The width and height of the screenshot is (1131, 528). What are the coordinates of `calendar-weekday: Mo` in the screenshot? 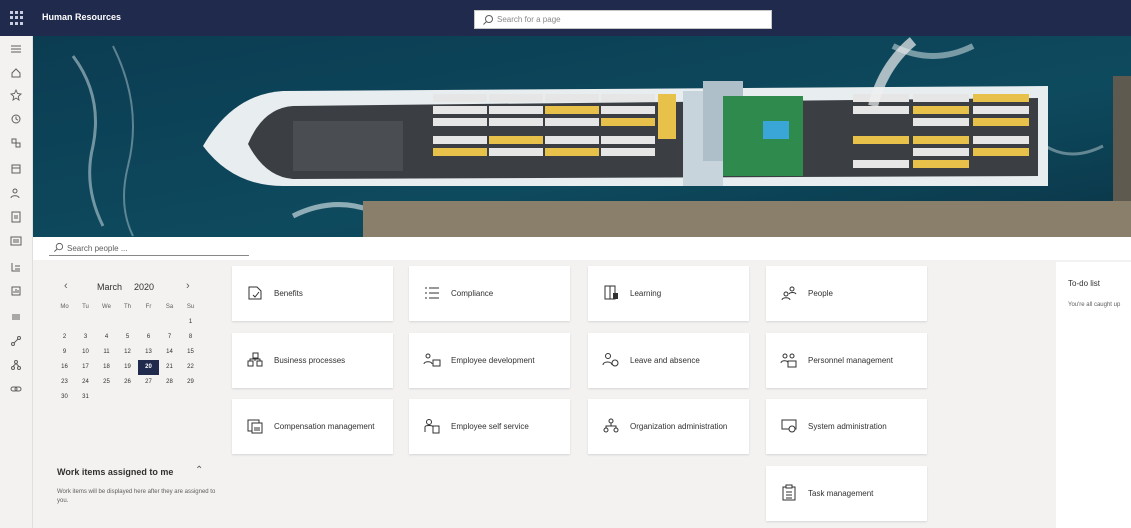 It's located at (64, 307).